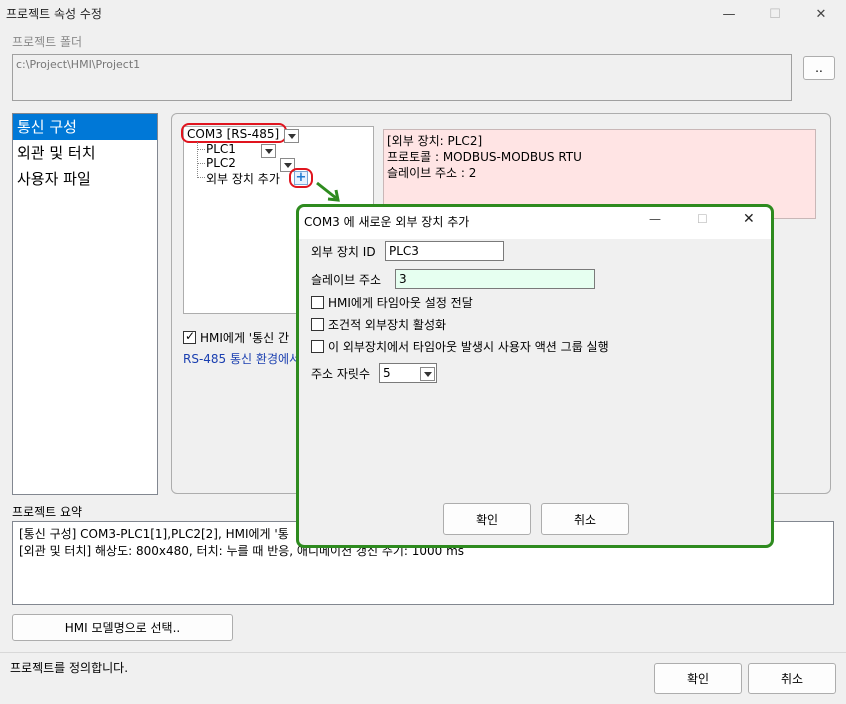  What do you see at coordinates (346, 280) in the screenshot?
I see `slave-address-label: 슬레이브 주소` at bounding box center [346, 280].